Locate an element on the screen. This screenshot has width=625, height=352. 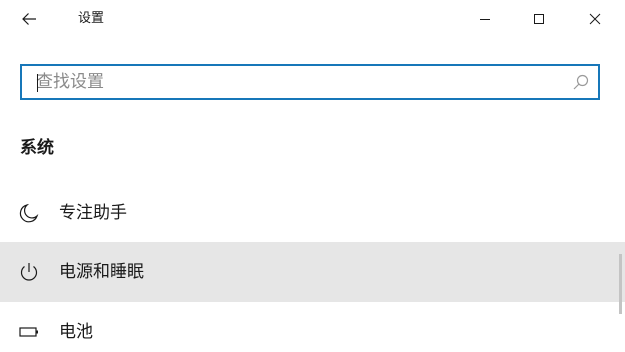
window-title: 设置 is located at coordinates (91, 18).